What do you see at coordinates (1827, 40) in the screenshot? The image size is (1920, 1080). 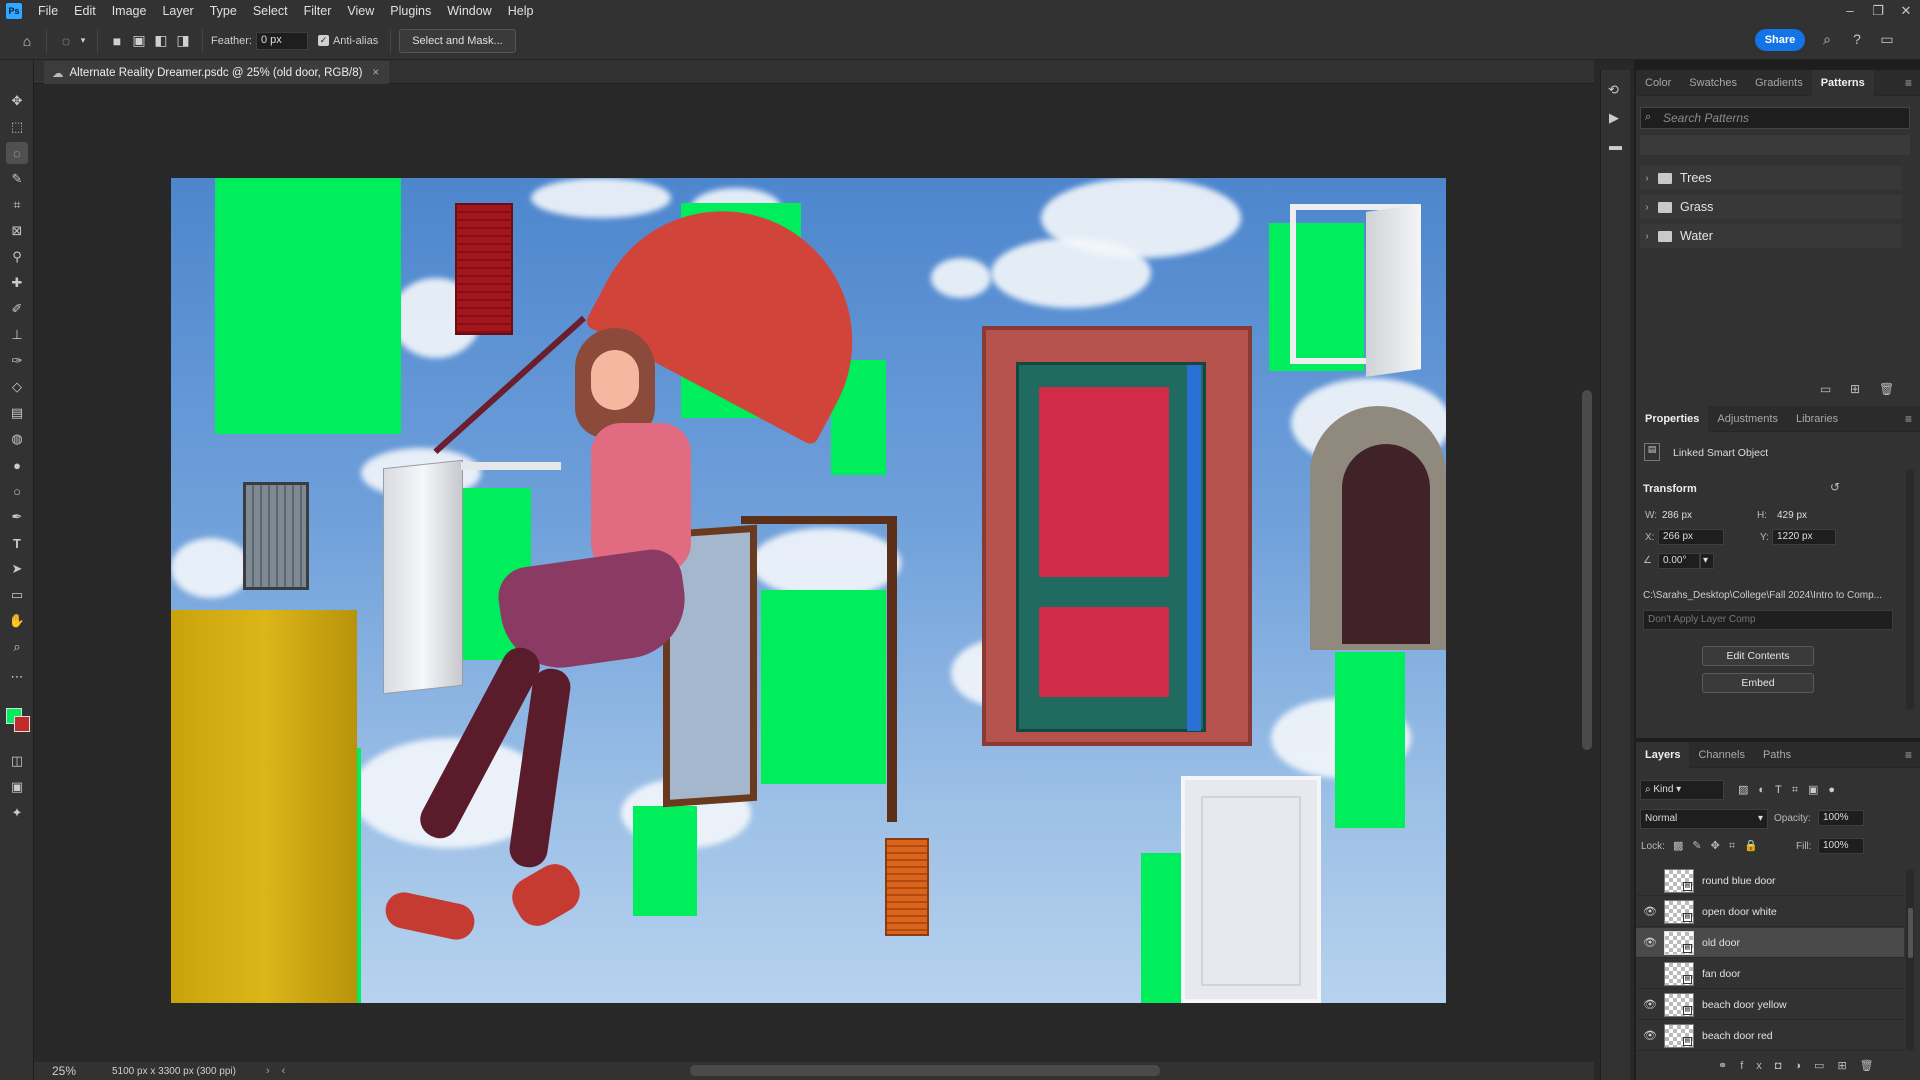 I see `search-icon: ⌕` at bounding box center [1827, 40].